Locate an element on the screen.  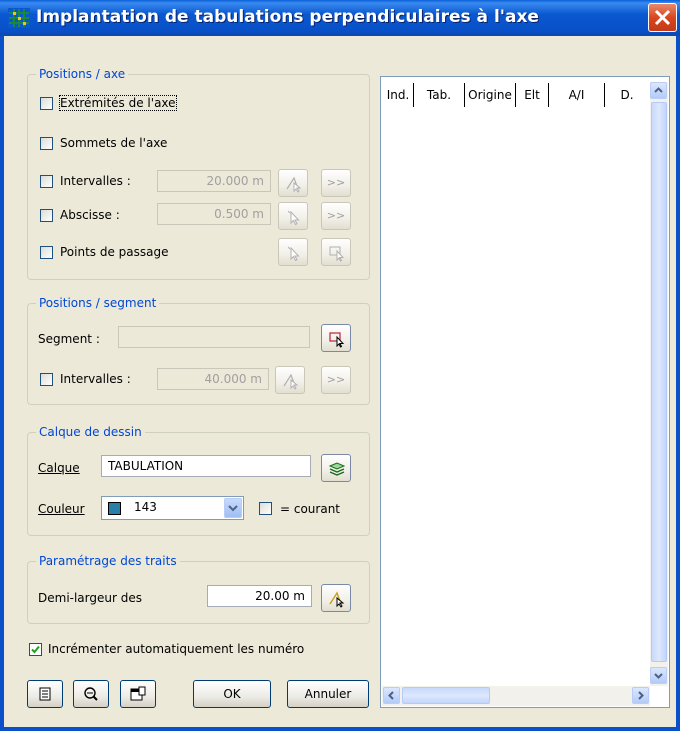
scroll-right-button is located at coordinates (640, 695).